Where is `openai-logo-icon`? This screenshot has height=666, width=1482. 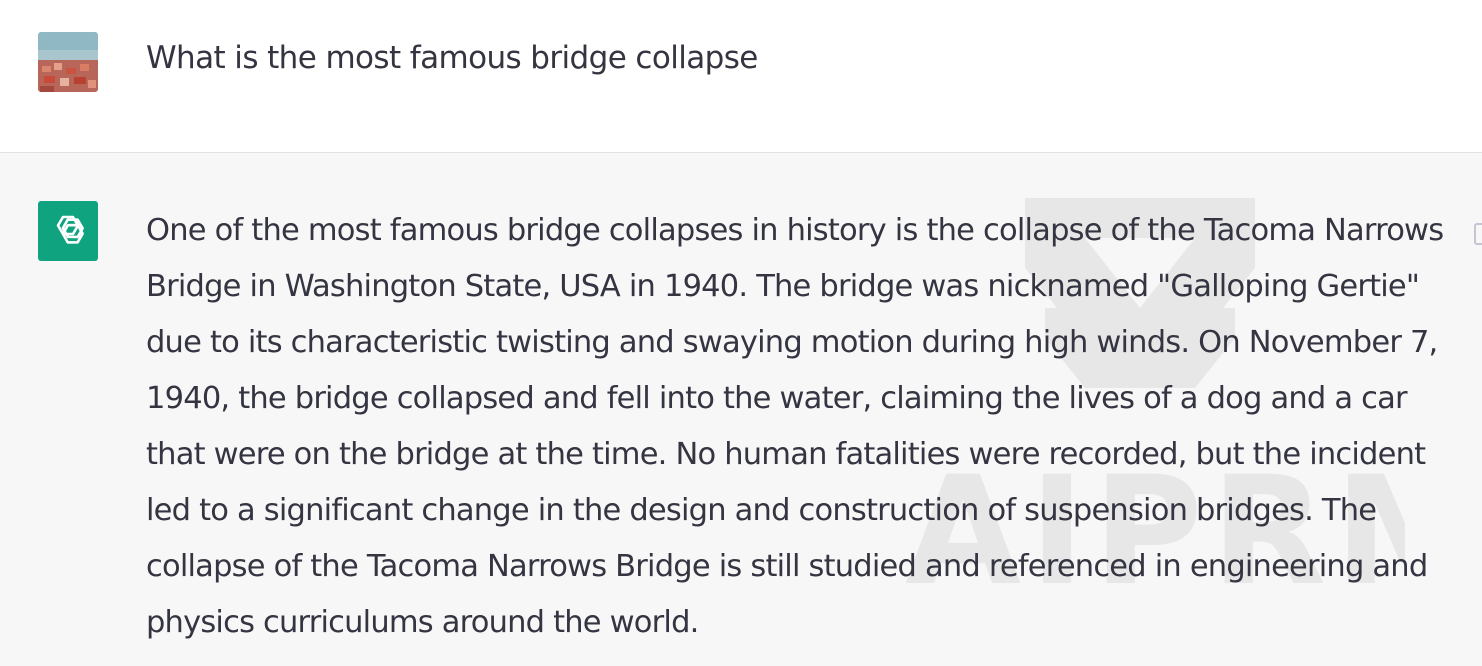
openai-logo-icon is located at coordinates (70, 229).